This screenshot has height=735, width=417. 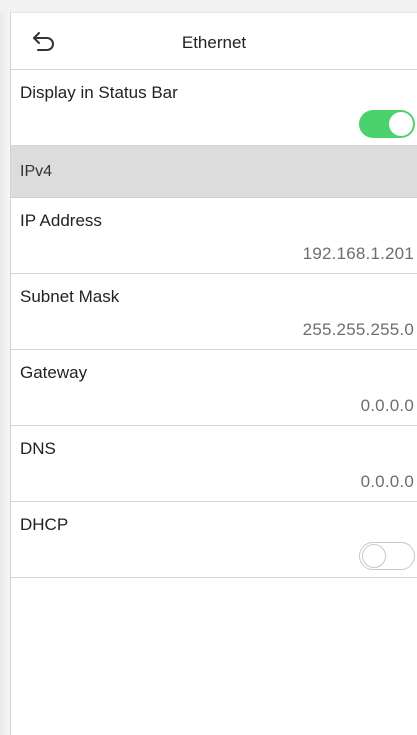 I want to click on page-title: Ethernet, so click(x=214, y=42).